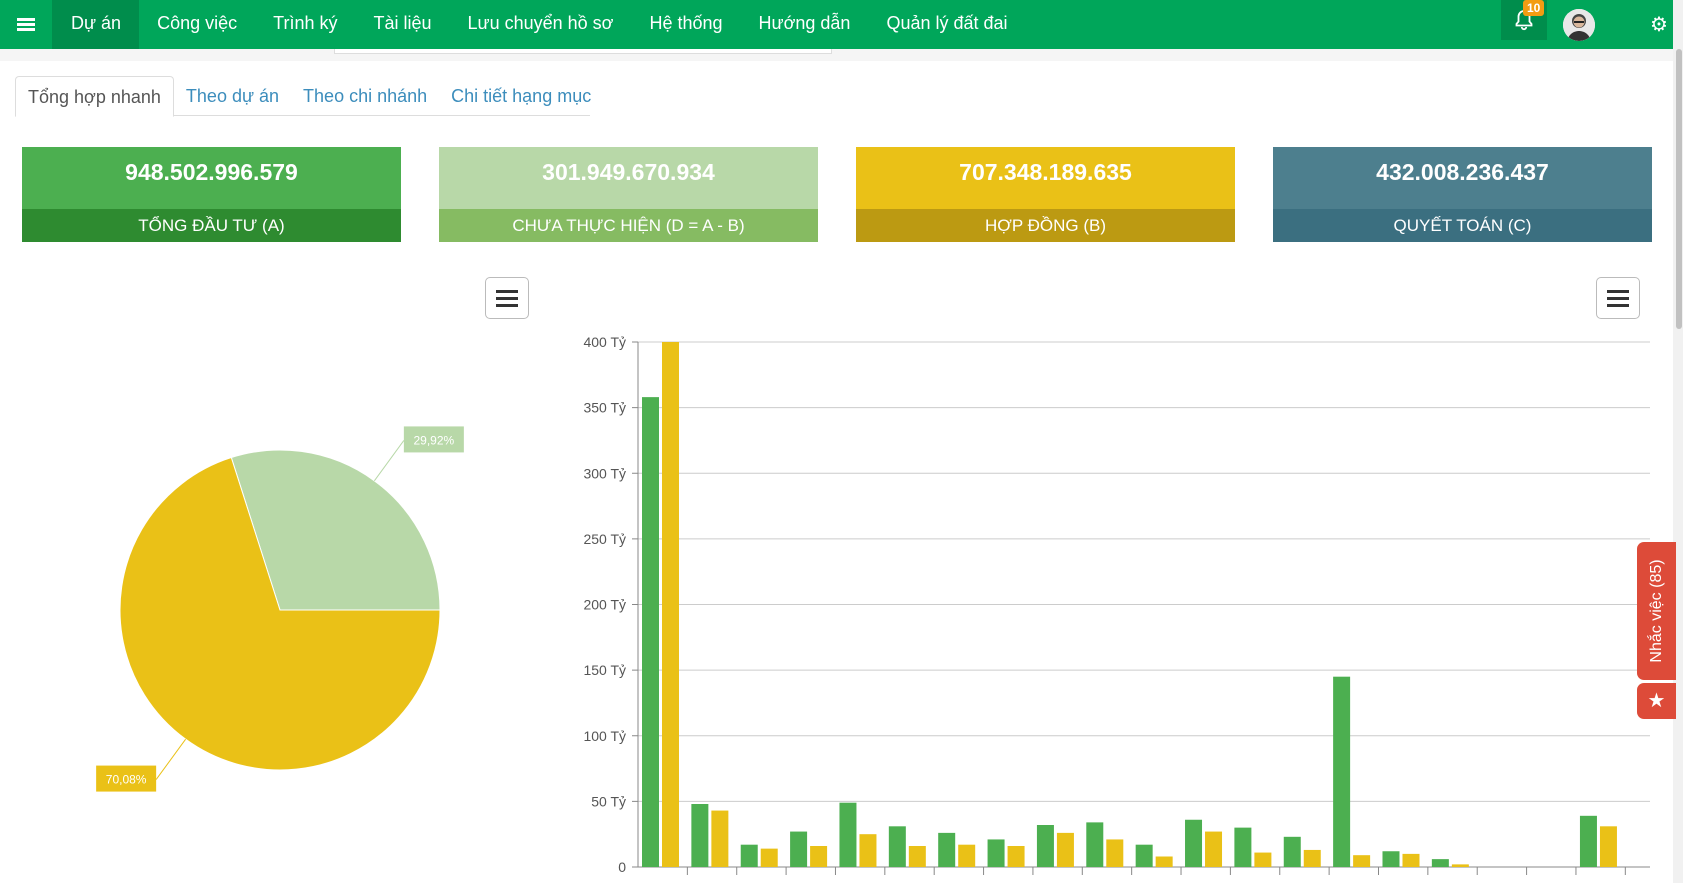 This screenshot has height=888, width=1683. What do you see at coordinates (604, 736) in the screenshot?
I see `y-tick-label: 100 Tỷ` at bounding box center [604, 736].